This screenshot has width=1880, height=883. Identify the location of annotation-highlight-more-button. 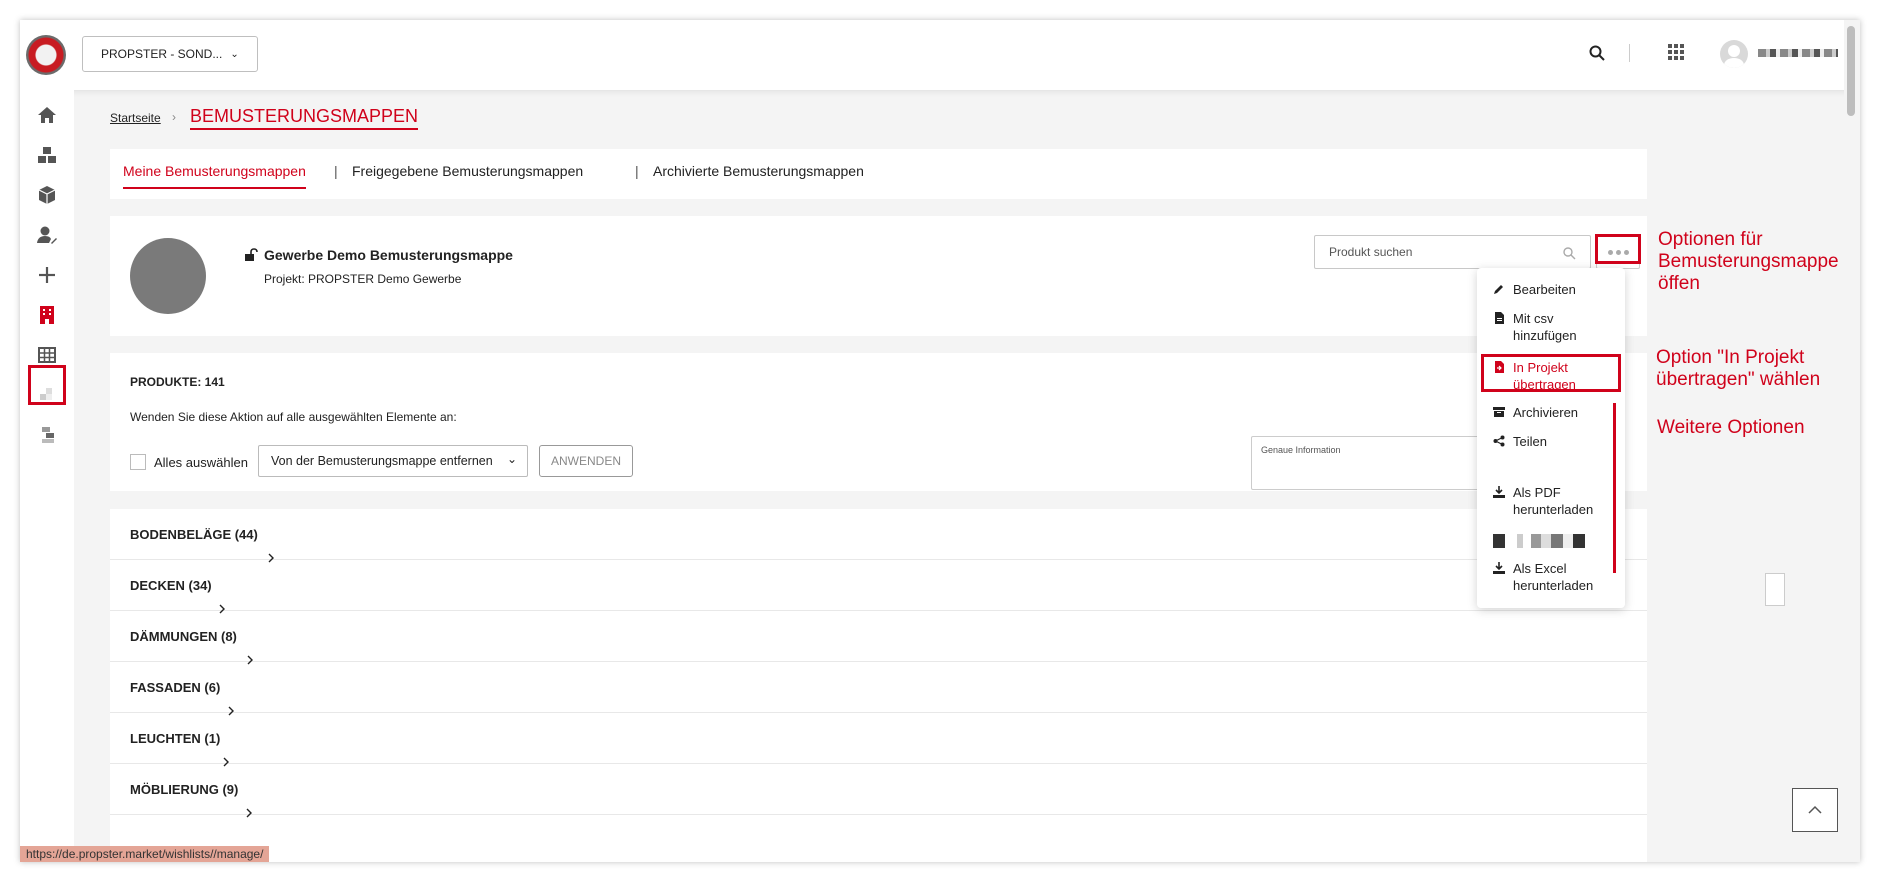
(1618, 249).